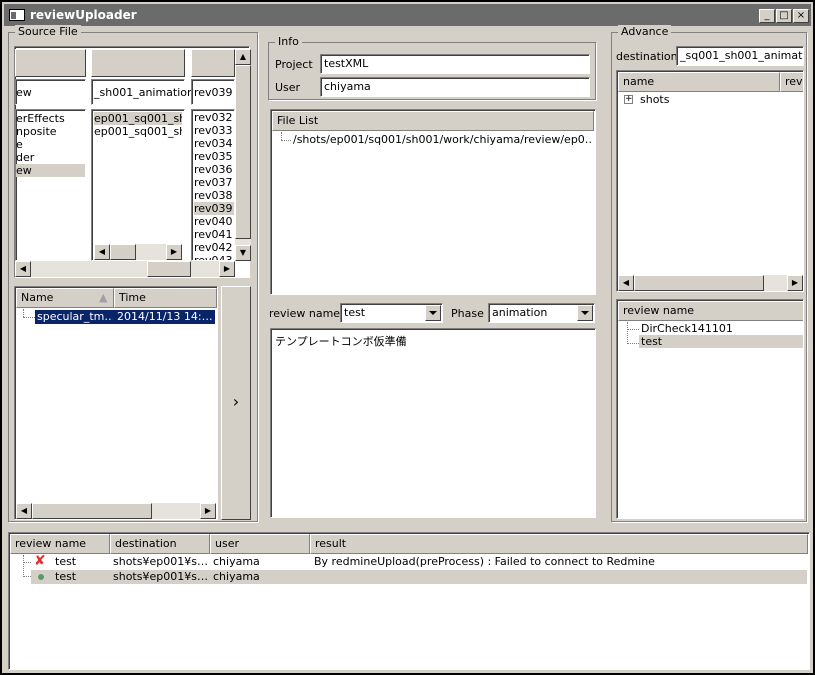  I want to click on expand-icon: +, so click(628, 99).